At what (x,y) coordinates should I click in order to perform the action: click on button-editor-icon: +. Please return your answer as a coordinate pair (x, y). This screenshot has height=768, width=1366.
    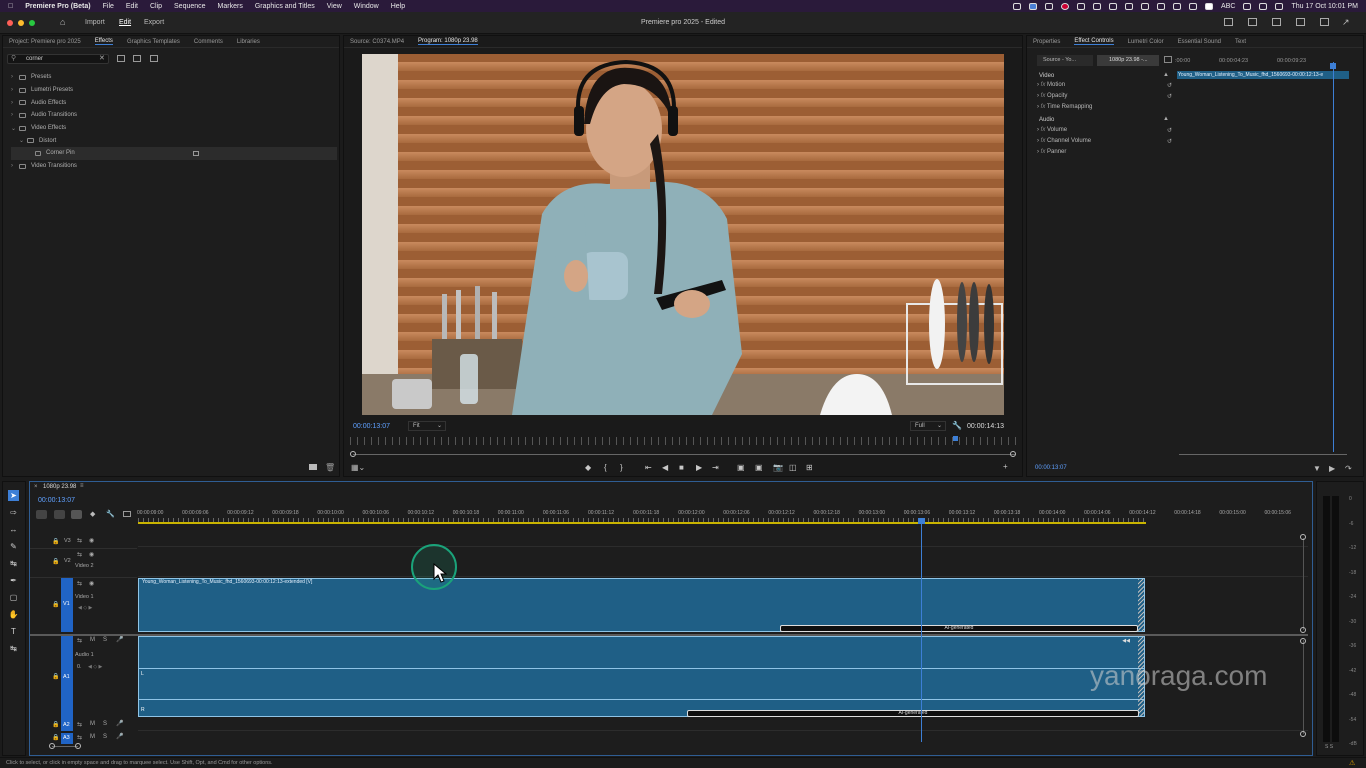
    Looking at the image, I should click on (1005, 466).